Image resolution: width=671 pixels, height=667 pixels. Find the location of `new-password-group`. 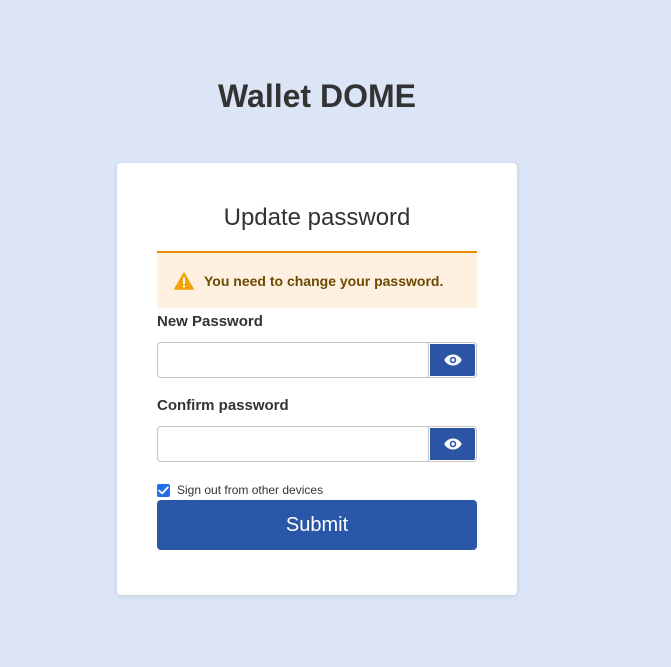

new-password-group is located at coordinates (317, 360).